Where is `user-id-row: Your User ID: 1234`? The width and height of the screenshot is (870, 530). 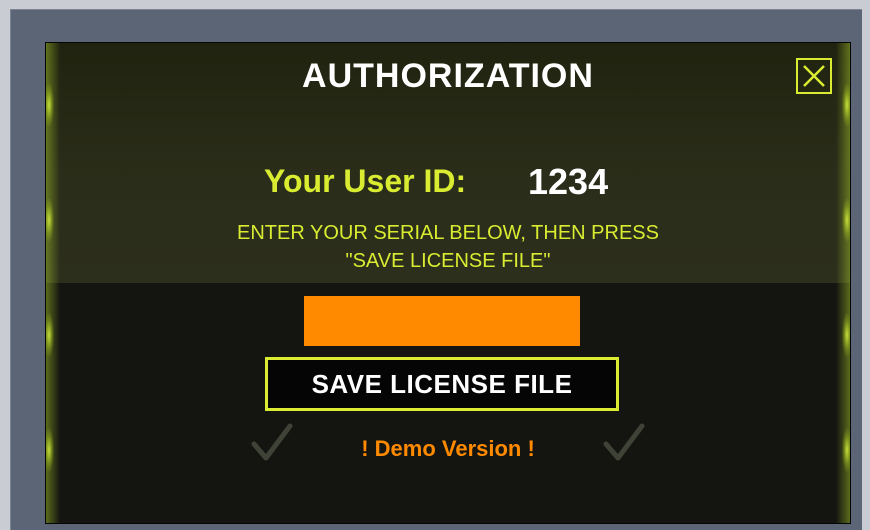 user-id-row: Your User ID: 1234 is located at coordinates (448, 182).